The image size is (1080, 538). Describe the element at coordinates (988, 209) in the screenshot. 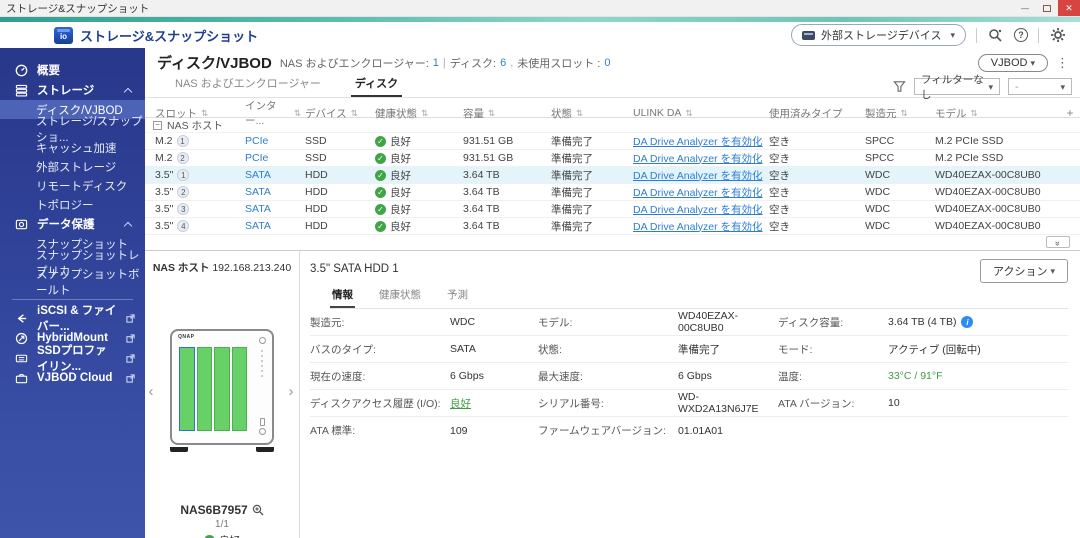

I see `cell-model: WD40EZAX-00C8UB0` at that location.